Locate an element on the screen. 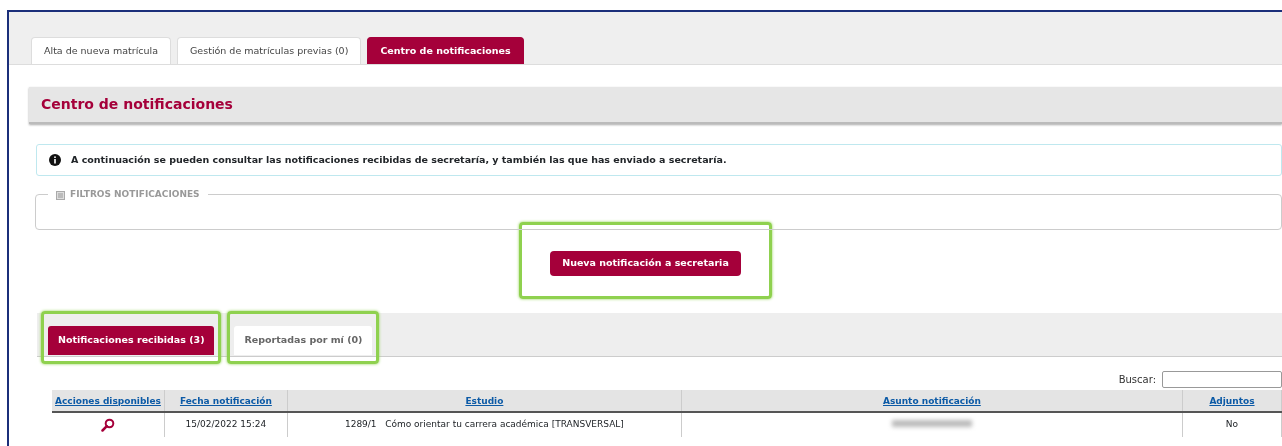  new-notification-button: Nueva notificación a secretaria is located at coordinates (645, 263).